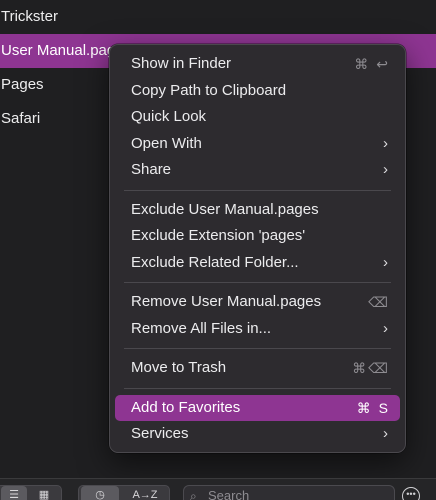  What do you see at coordinates (145, 493) in the screenshot?
I see `sort-az-button: A→Z` at bounding box center [145, 493].